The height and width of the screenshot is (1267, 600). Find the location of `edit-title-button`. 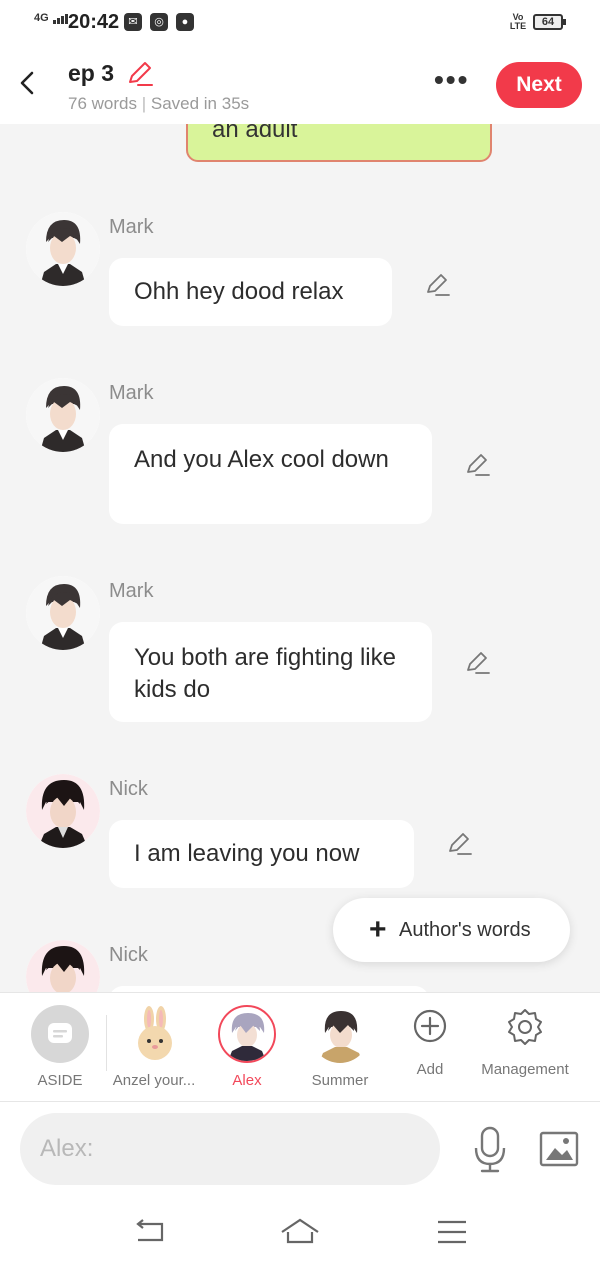

edit-title-button is located at coordinates (139, 74).